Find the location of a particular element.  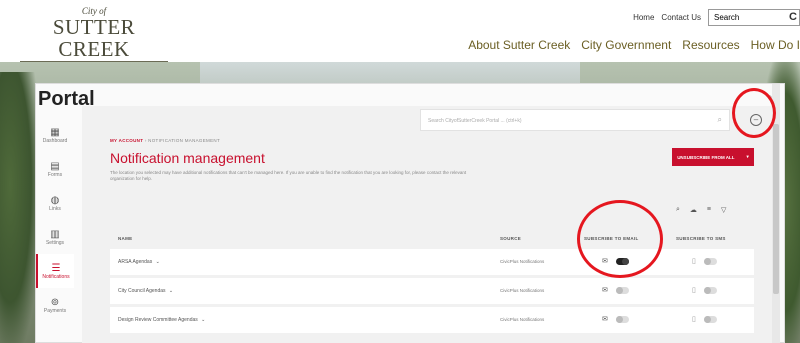

highlight-circle-email is located at coordinates (620, 239).